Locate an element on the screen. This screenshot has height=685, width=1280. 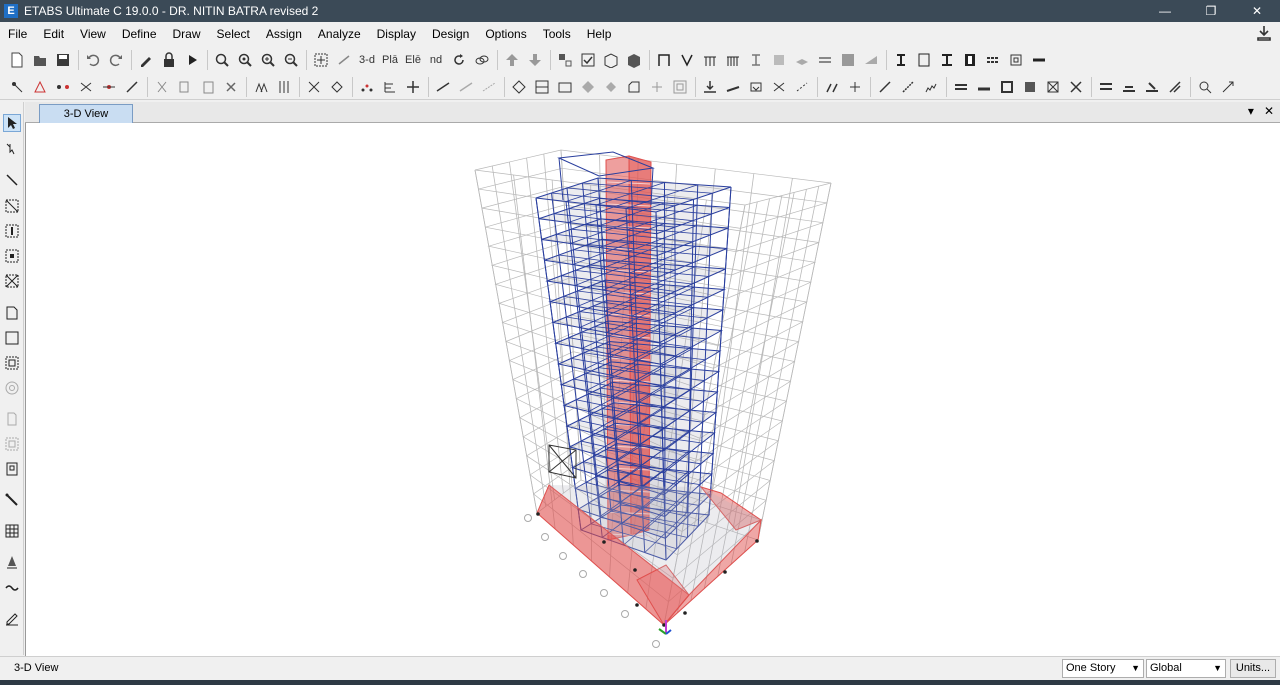
draw-frame-icon is located at coordinates (664, 60).